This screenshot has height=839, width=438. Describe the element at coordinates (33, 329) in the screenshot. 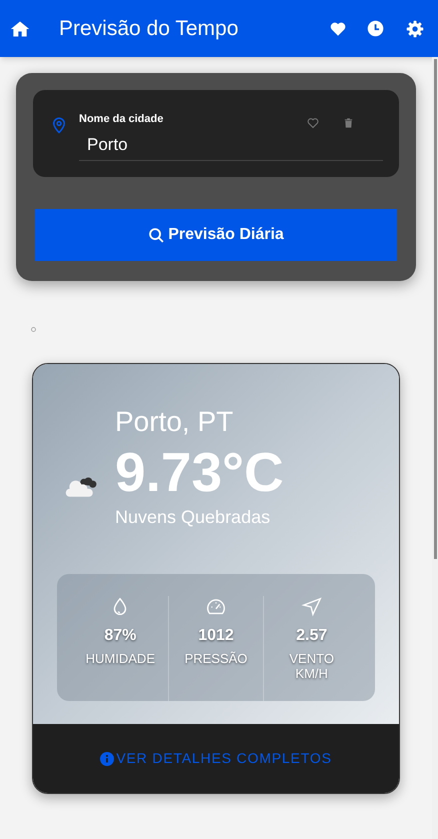

I see `spinner-icon` at that location.